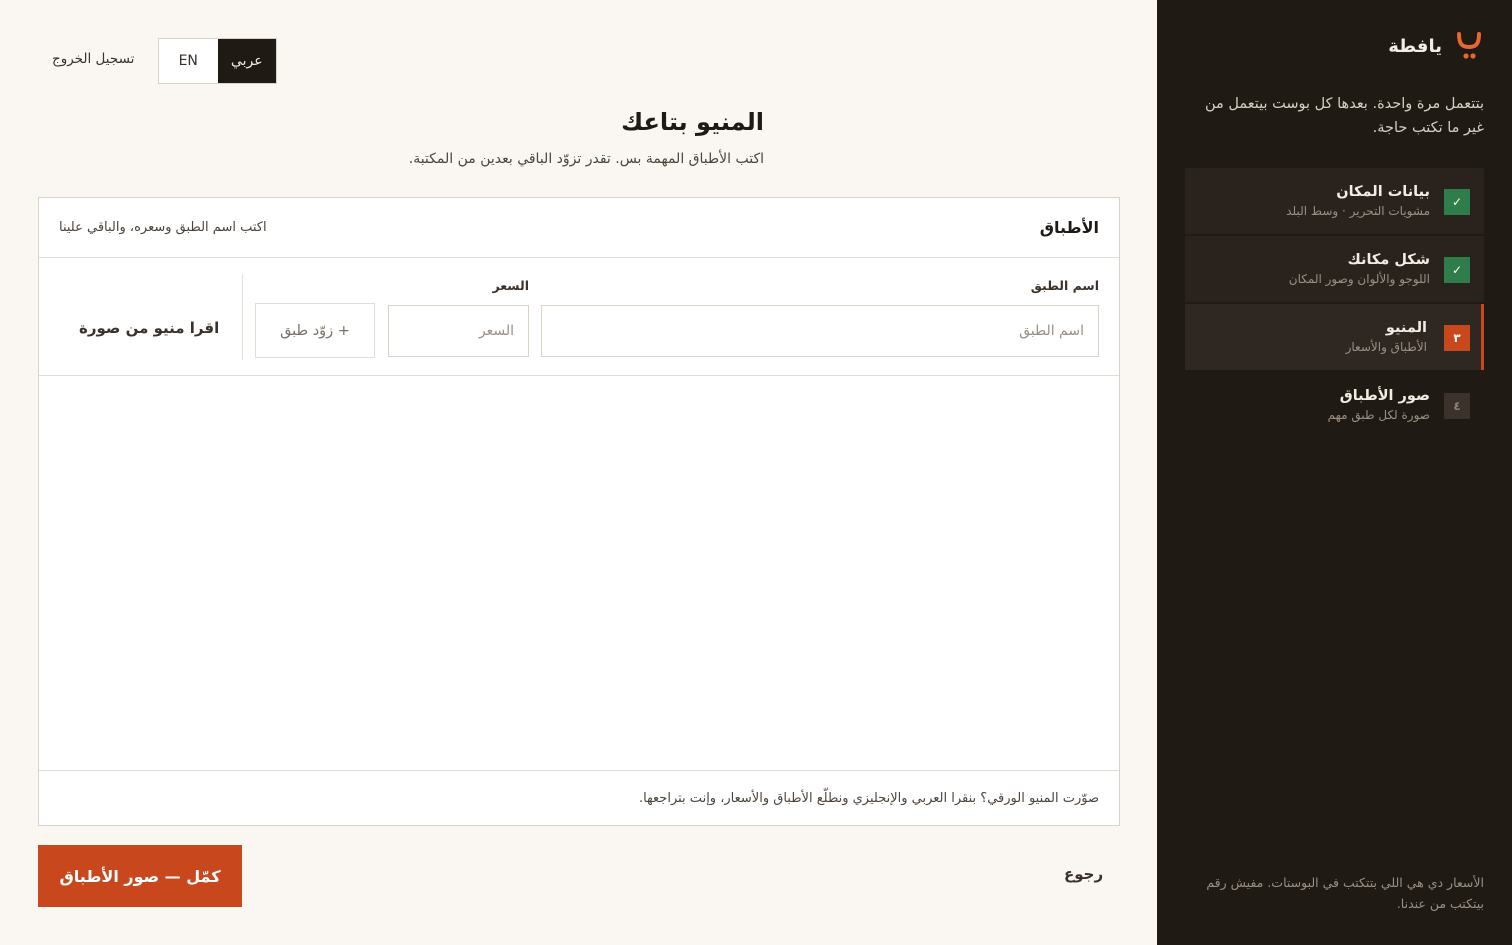 This screenshot has width=1512, height=945. I want to click on back-button: رجوع, so click(1083, 874).